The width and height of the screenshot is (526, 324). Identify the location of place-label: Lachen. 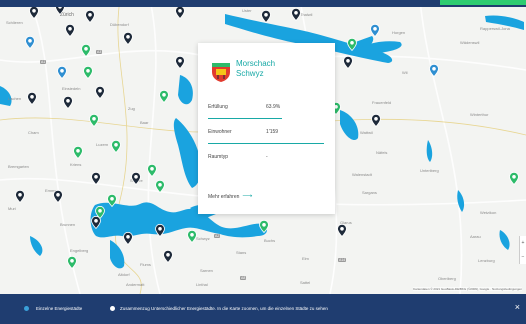
(15, 98).